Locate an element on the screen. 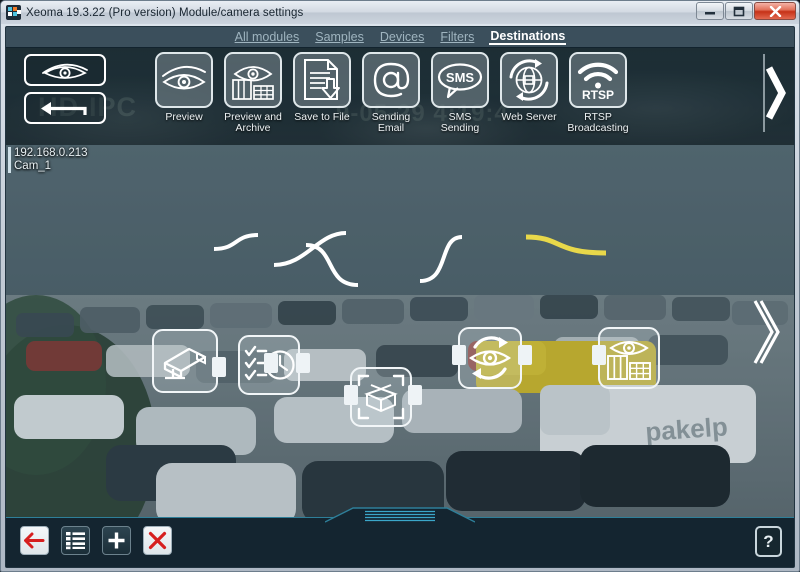 This screenshot has width=800, height=572. wifi-rtsp-icon: RTSP is located at coordinates (598, 81).